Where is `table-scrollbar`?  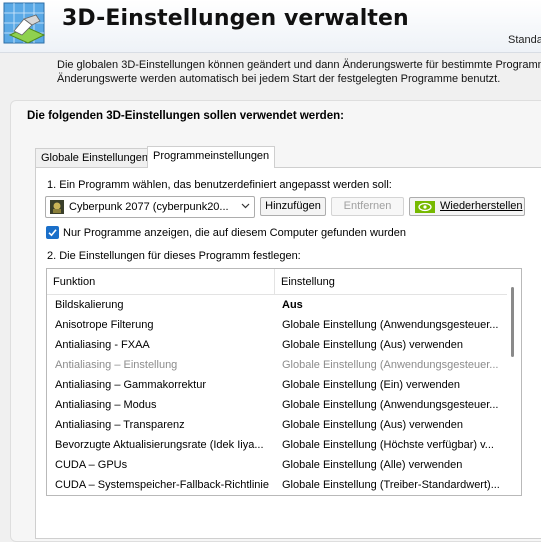
table-scrollbar is located at coordinates (512, 373).